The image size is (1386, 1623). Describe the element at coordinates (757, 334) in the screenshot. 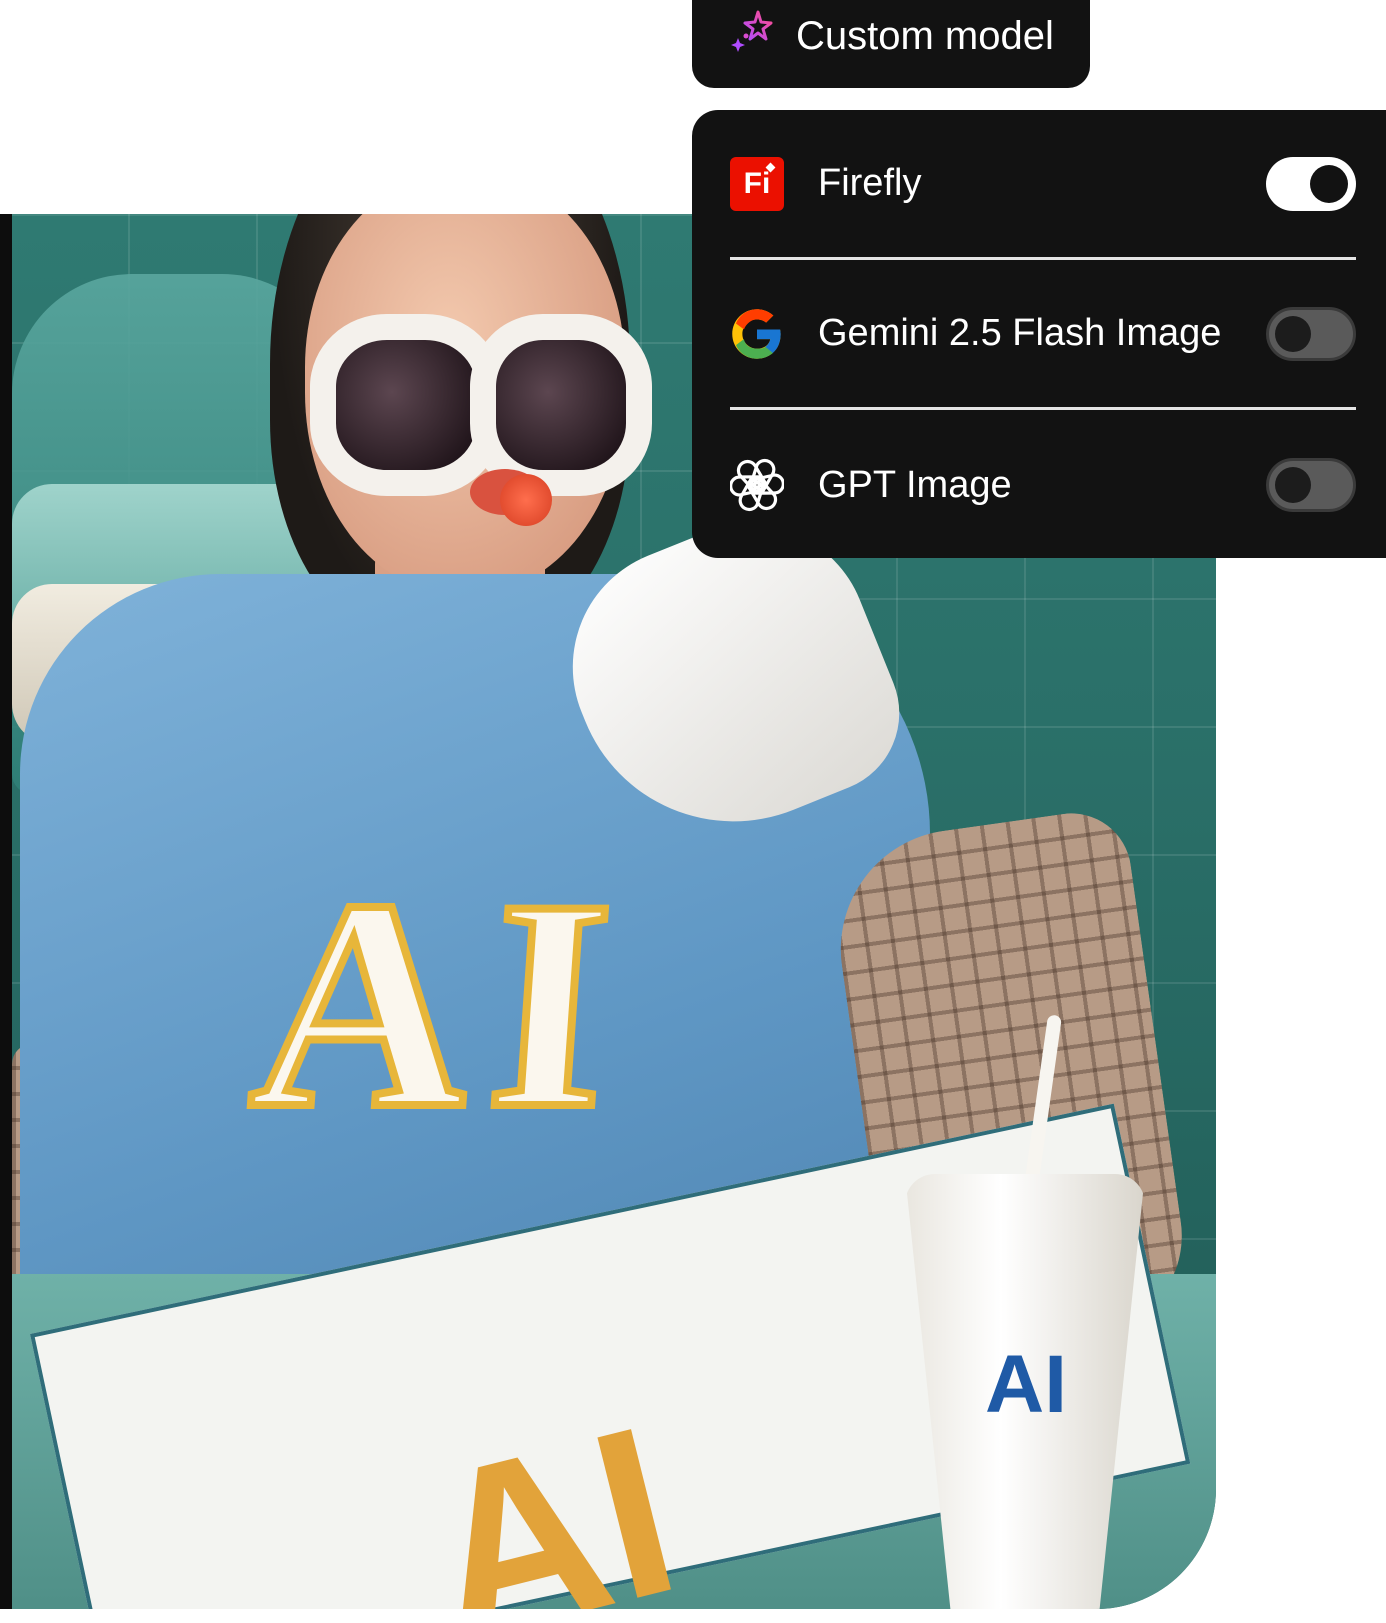

I see `google-g-icon` at that location.